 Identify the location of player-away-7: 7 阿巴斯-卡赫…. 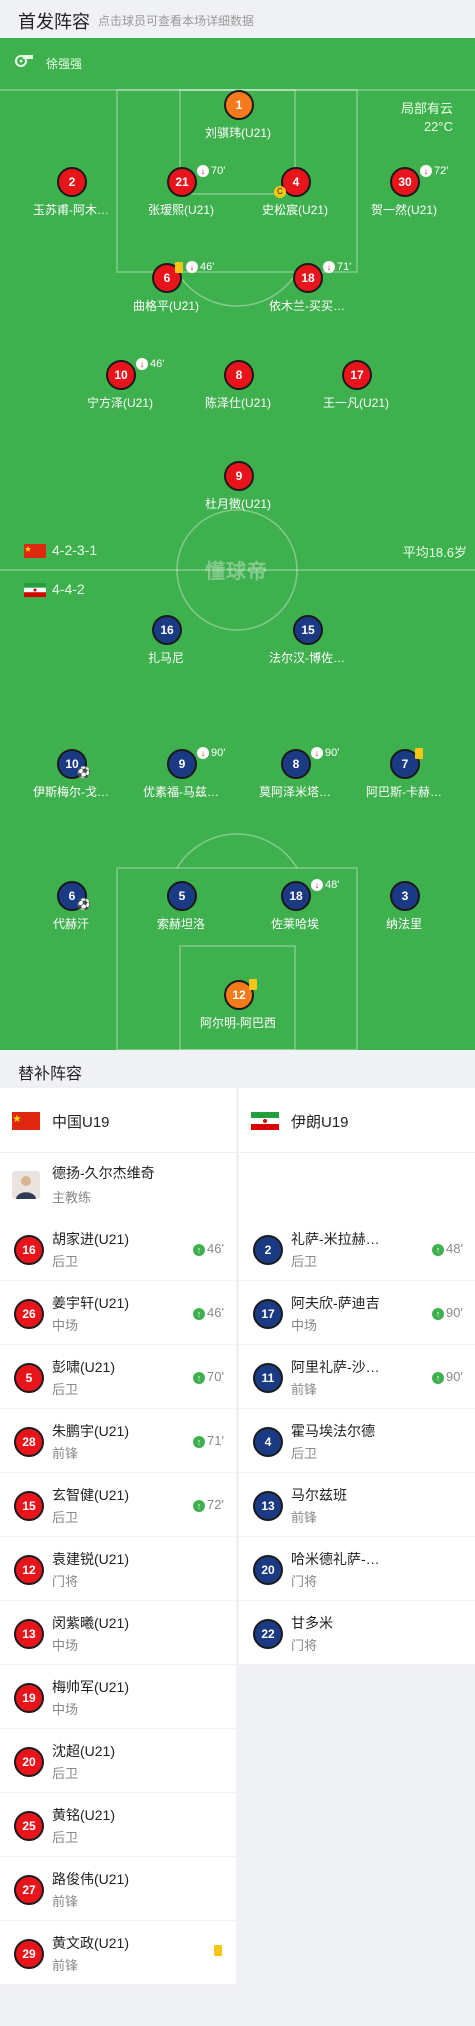
(404, 776).